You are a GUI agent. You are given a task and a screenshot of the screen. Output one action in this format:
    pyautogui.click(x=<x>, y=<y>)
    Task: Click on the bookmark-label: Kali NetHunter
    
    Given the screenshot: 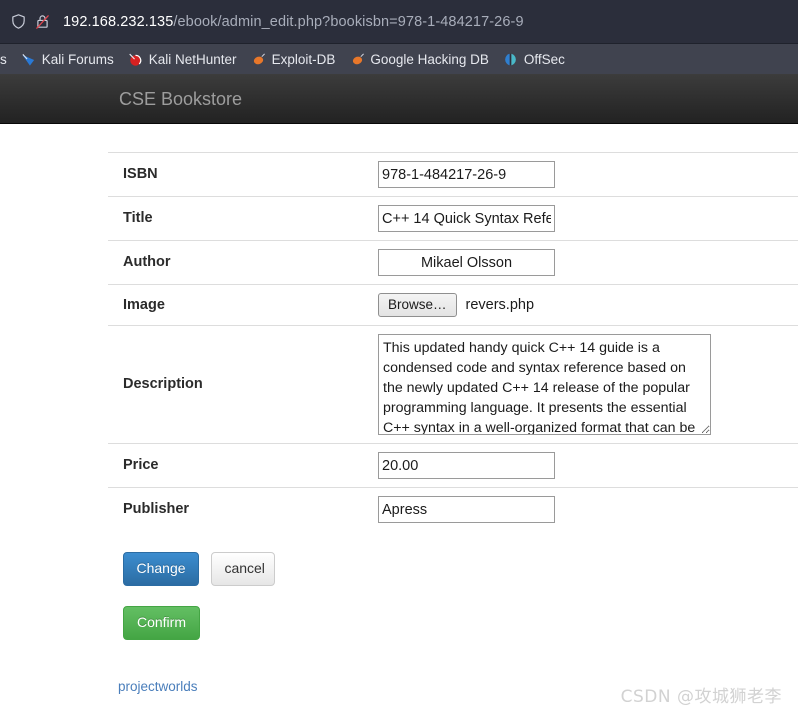 What is the action you would take?
    pyautogui.click(x=192, y=59)
    